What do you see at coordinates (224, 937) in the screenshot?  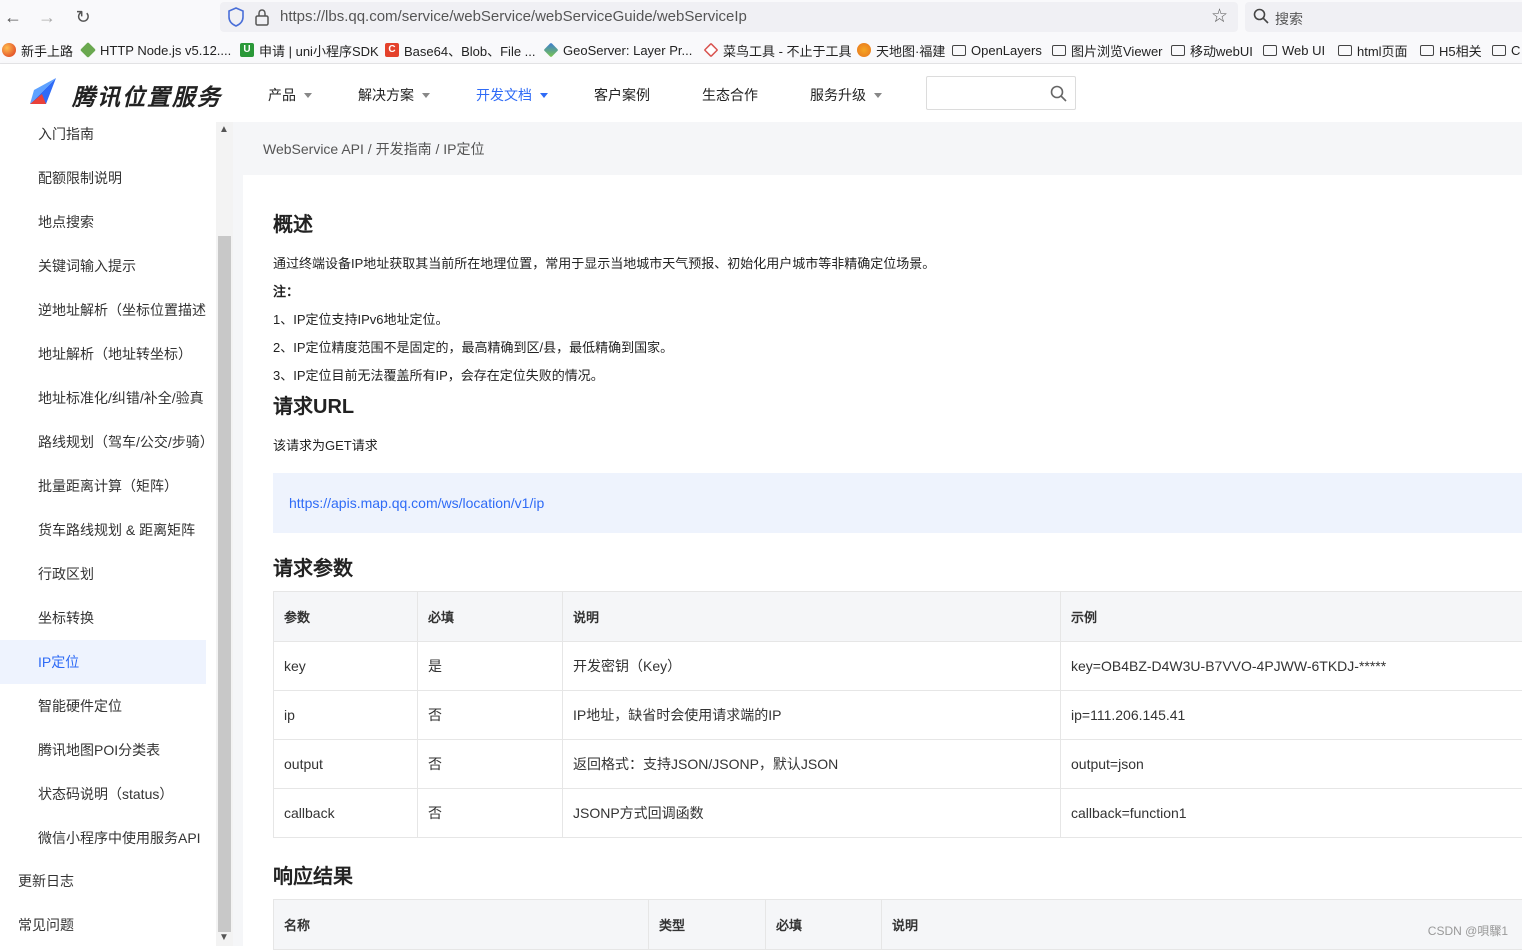 I see `scroll-down-arrow-icon: ▼` at bounding box center [224, 937].